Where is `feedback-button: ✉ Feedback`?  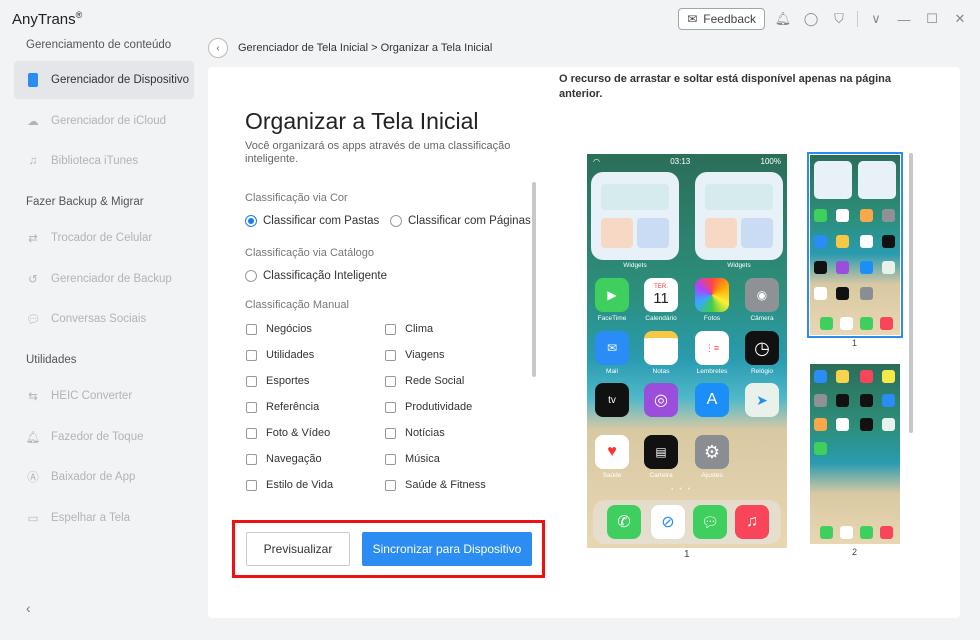 feedback-button: ✉ Feedback is located at coordinates (721, 19).